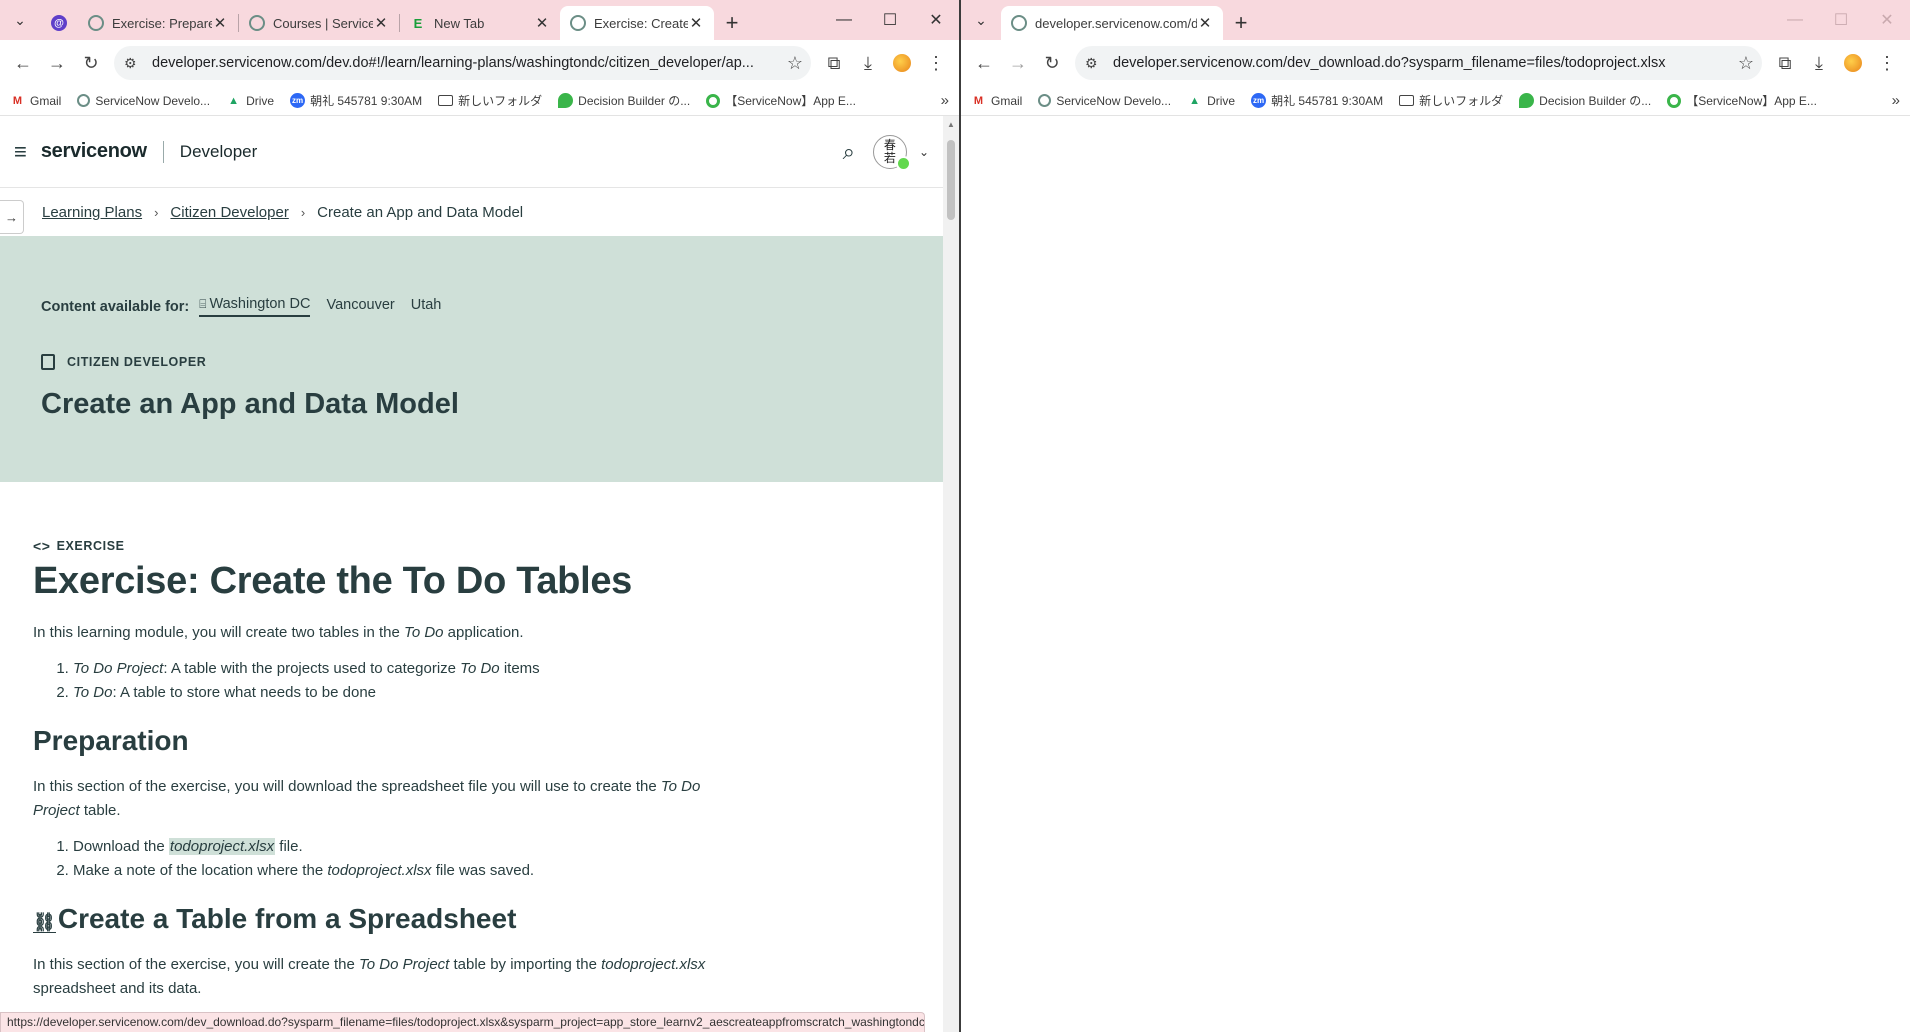 The image size is (1910, 1032). What do you see at coordinates (233, 100) in the screenshot?
I see `drive-icon: ▲` at bounding box center [233, 100].